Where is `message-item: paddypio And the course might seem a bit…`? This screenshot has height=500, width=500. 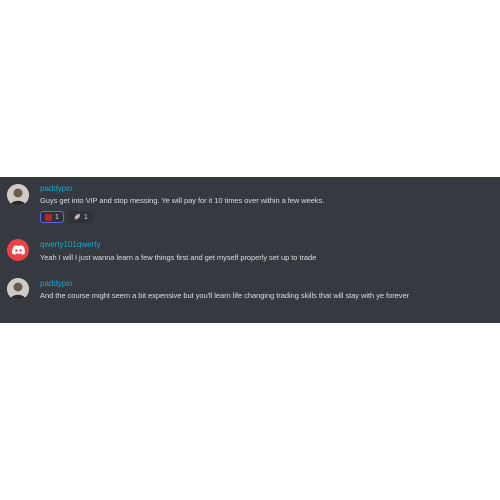 message-item: paddypio And the course might seem a bit… is located at coordinates (250, 293).